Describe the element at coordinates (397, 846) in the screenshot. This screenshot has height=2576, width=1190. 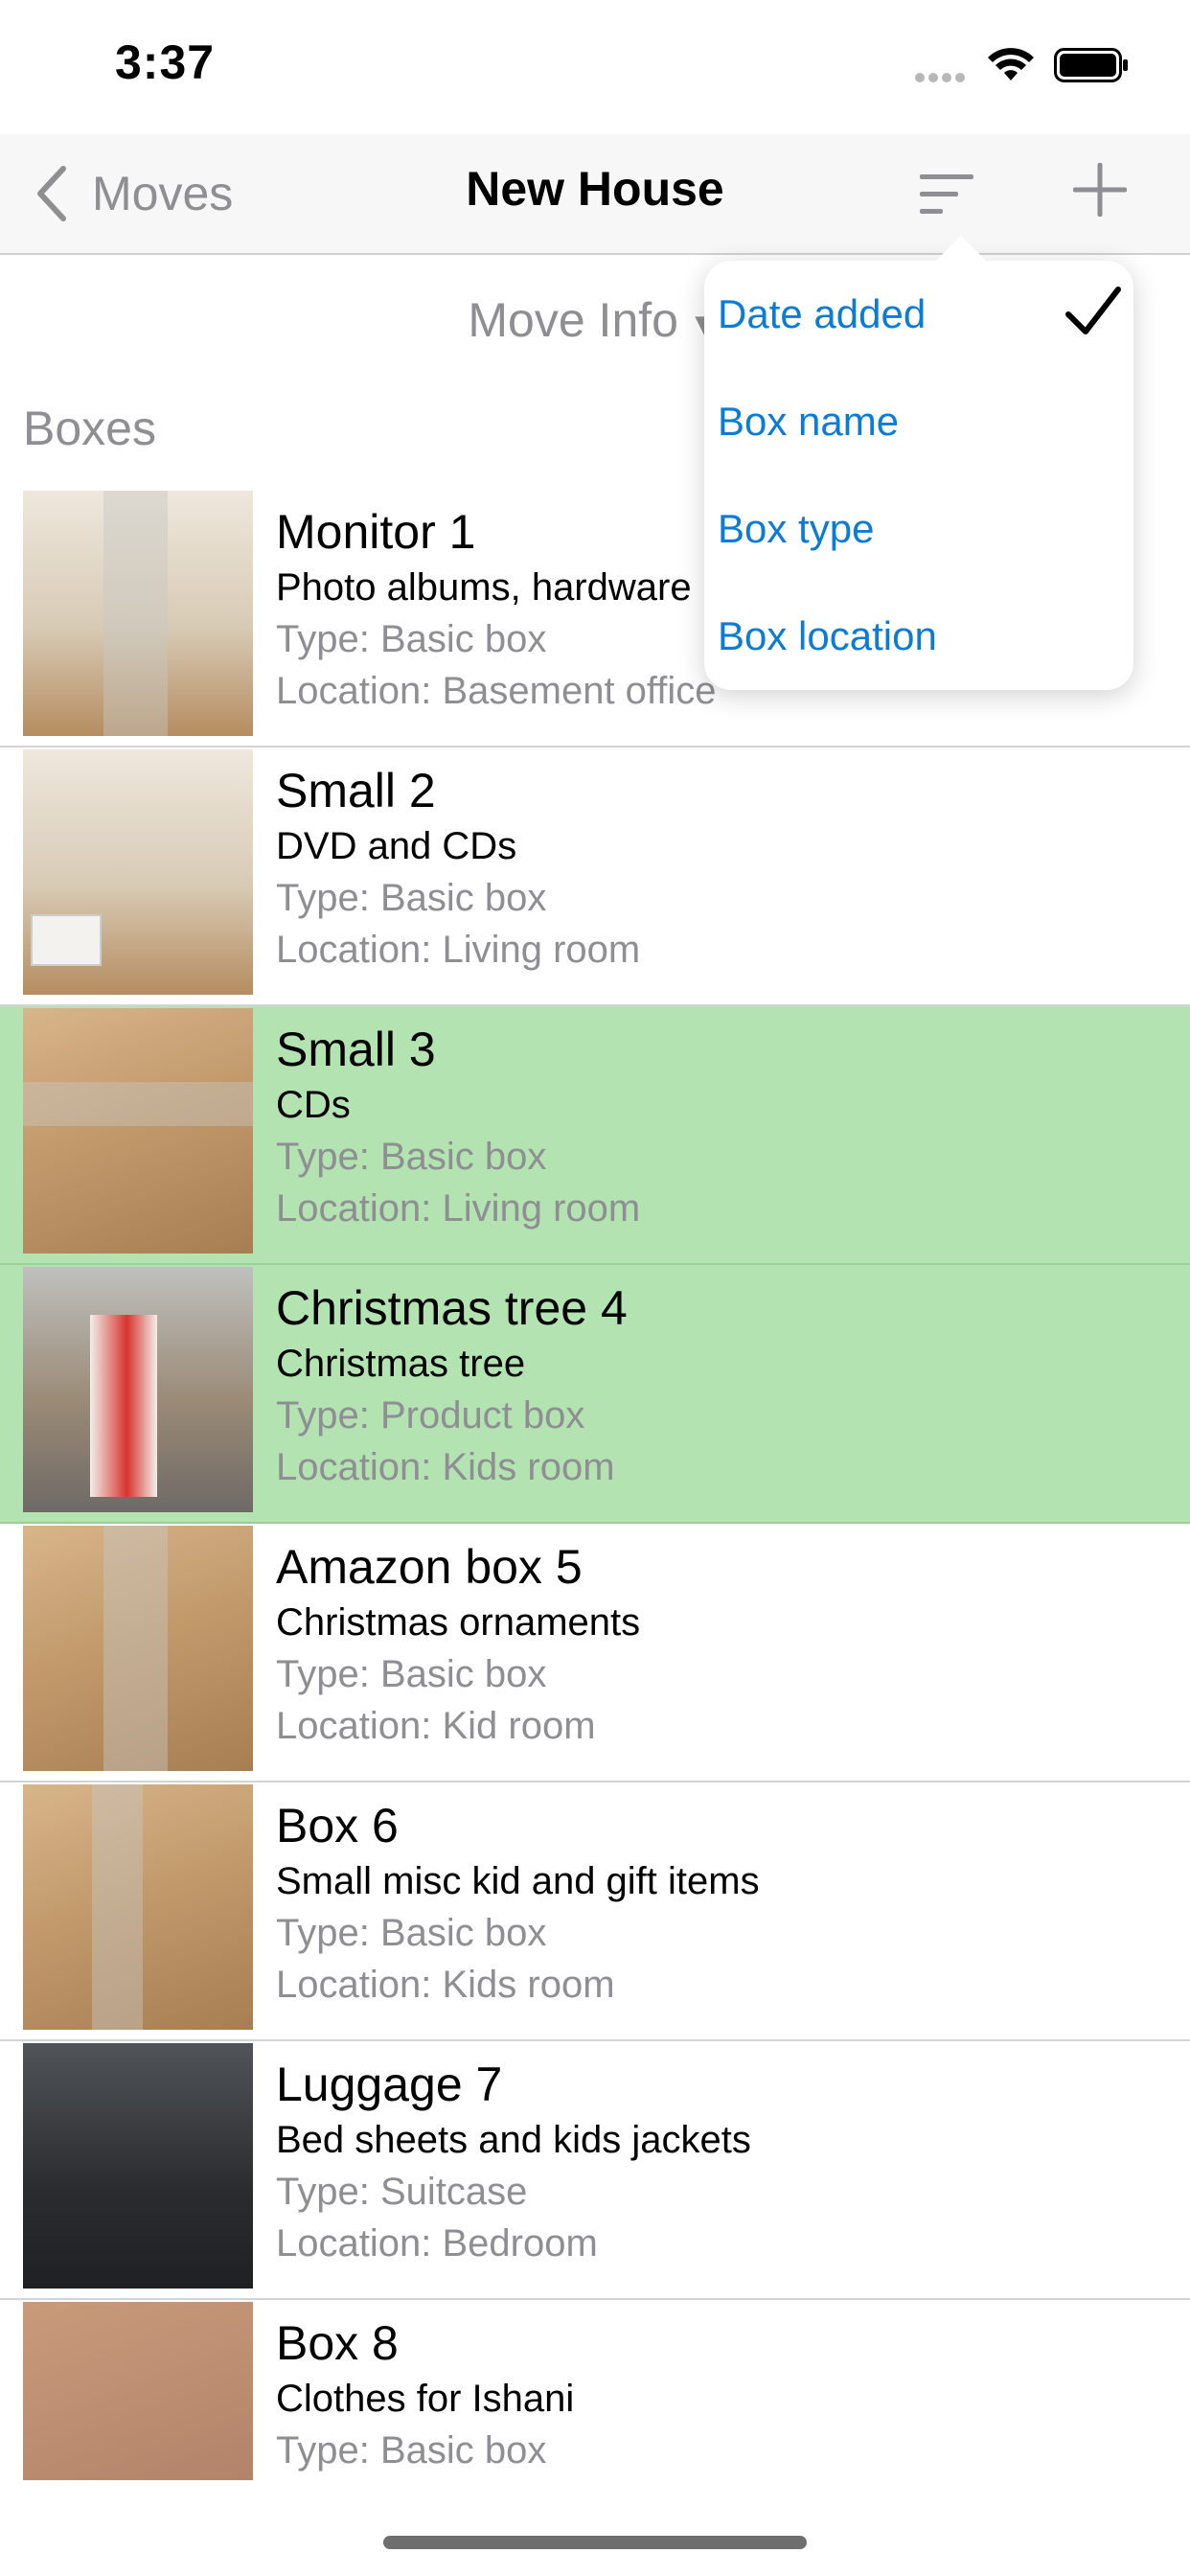
I see `box-contents: DVD and CDs` at that location.